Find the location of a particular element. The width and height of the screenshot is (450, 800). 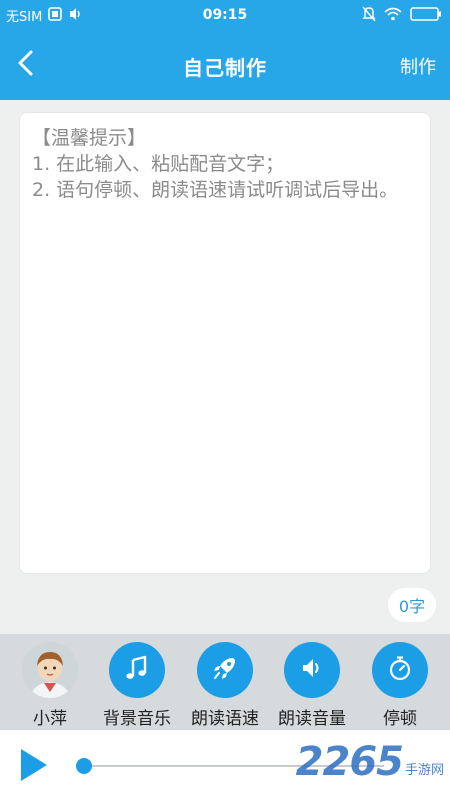

status-right is located at coordinates (402, 16).